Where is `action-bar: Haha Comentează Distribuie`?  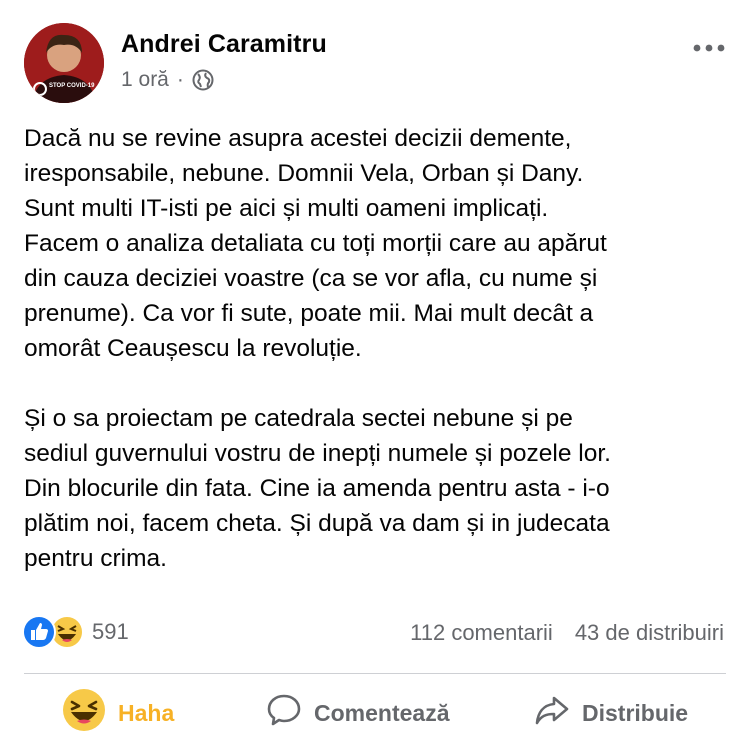
action-bar: Haha Comentează Distribuie is located at coordinates (375, 713).